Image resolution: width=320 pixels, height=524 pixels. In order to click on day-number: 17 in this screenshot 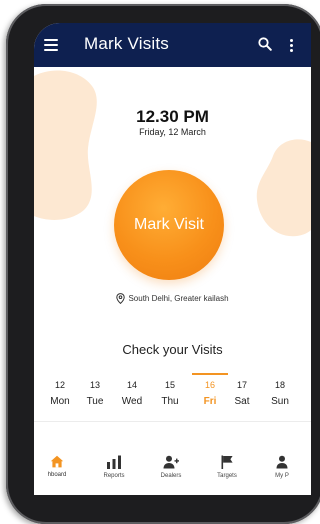, I will do `click(241, 385)`.